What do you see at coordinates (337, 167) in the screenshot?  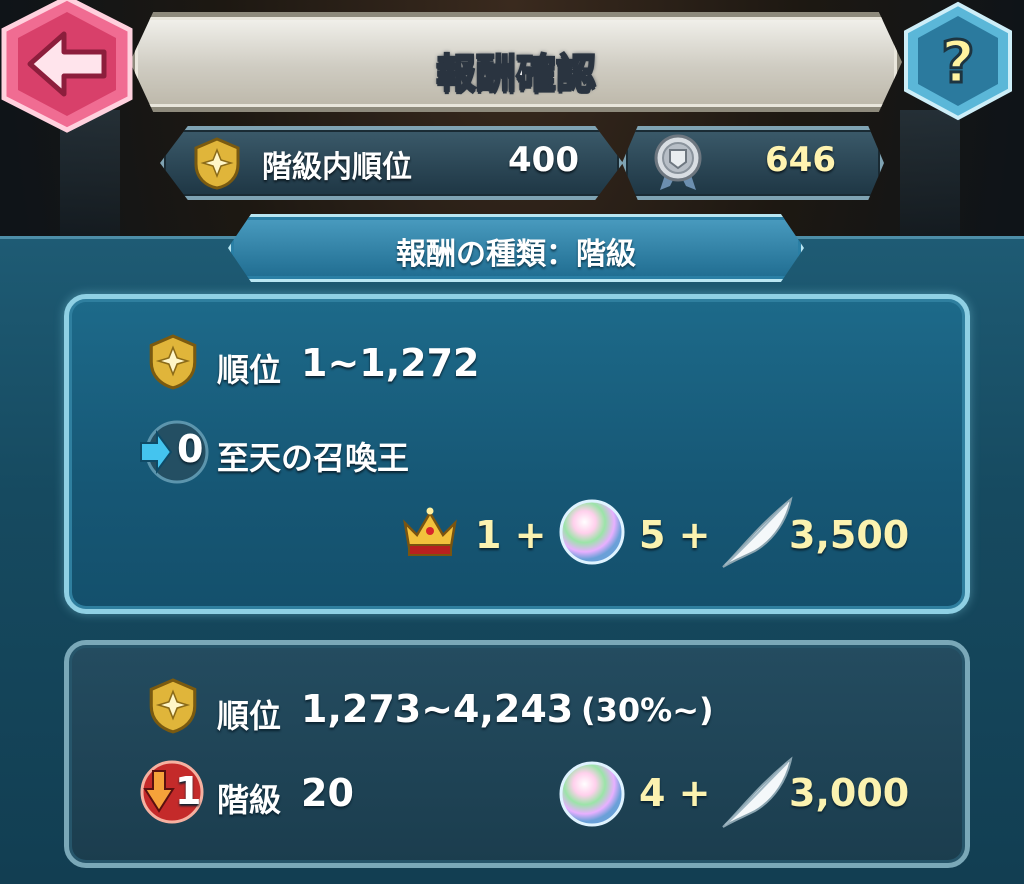 I see `rank-label: 階級内順位` at bounding box center [337, 167].